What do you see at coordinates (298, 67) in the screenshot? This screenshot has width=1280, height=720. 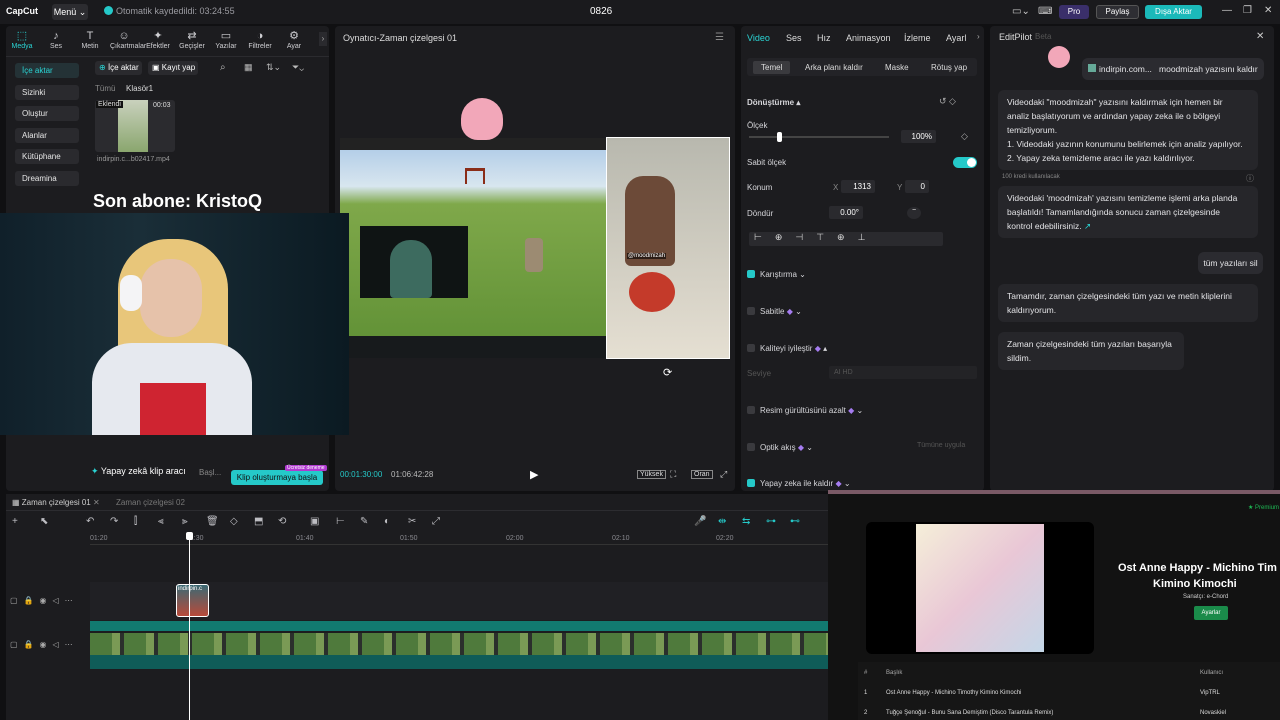 I see `filter-icon: ⏷⌄` at bounding box center [298, 67].